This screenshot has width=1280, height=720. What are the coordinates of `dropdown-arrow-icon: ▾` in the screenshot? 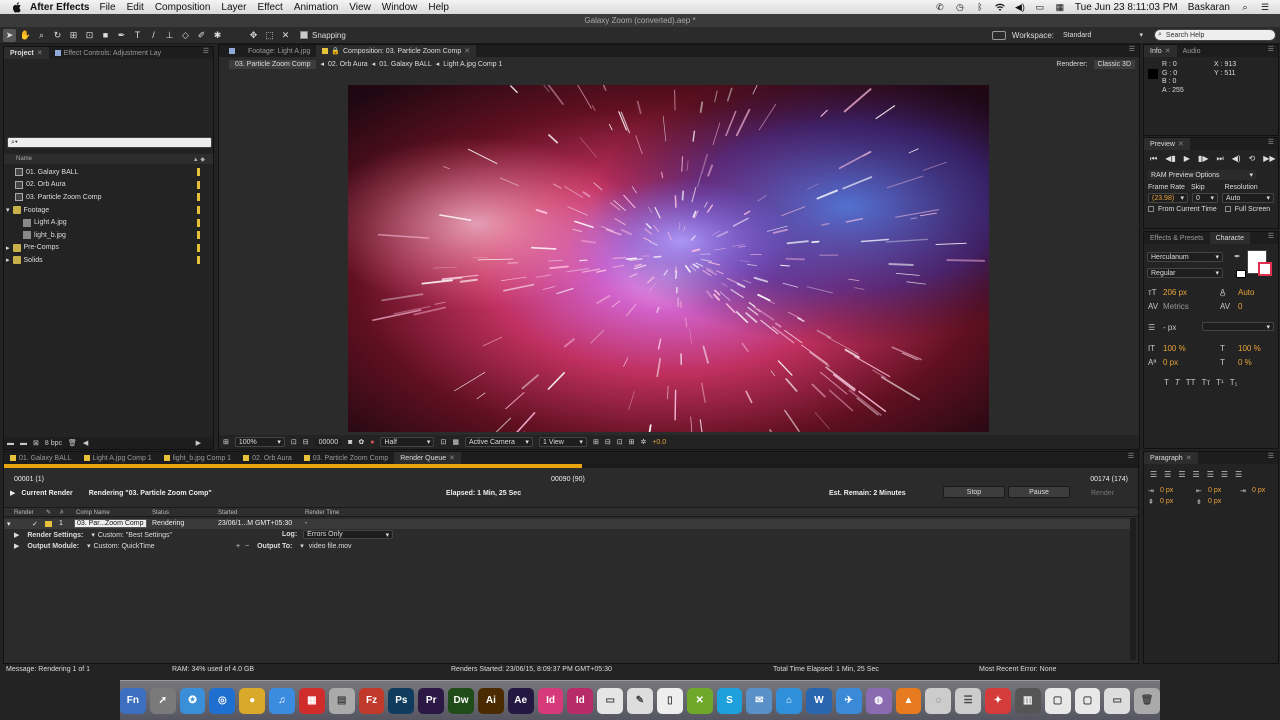 It's located at (89, 546).